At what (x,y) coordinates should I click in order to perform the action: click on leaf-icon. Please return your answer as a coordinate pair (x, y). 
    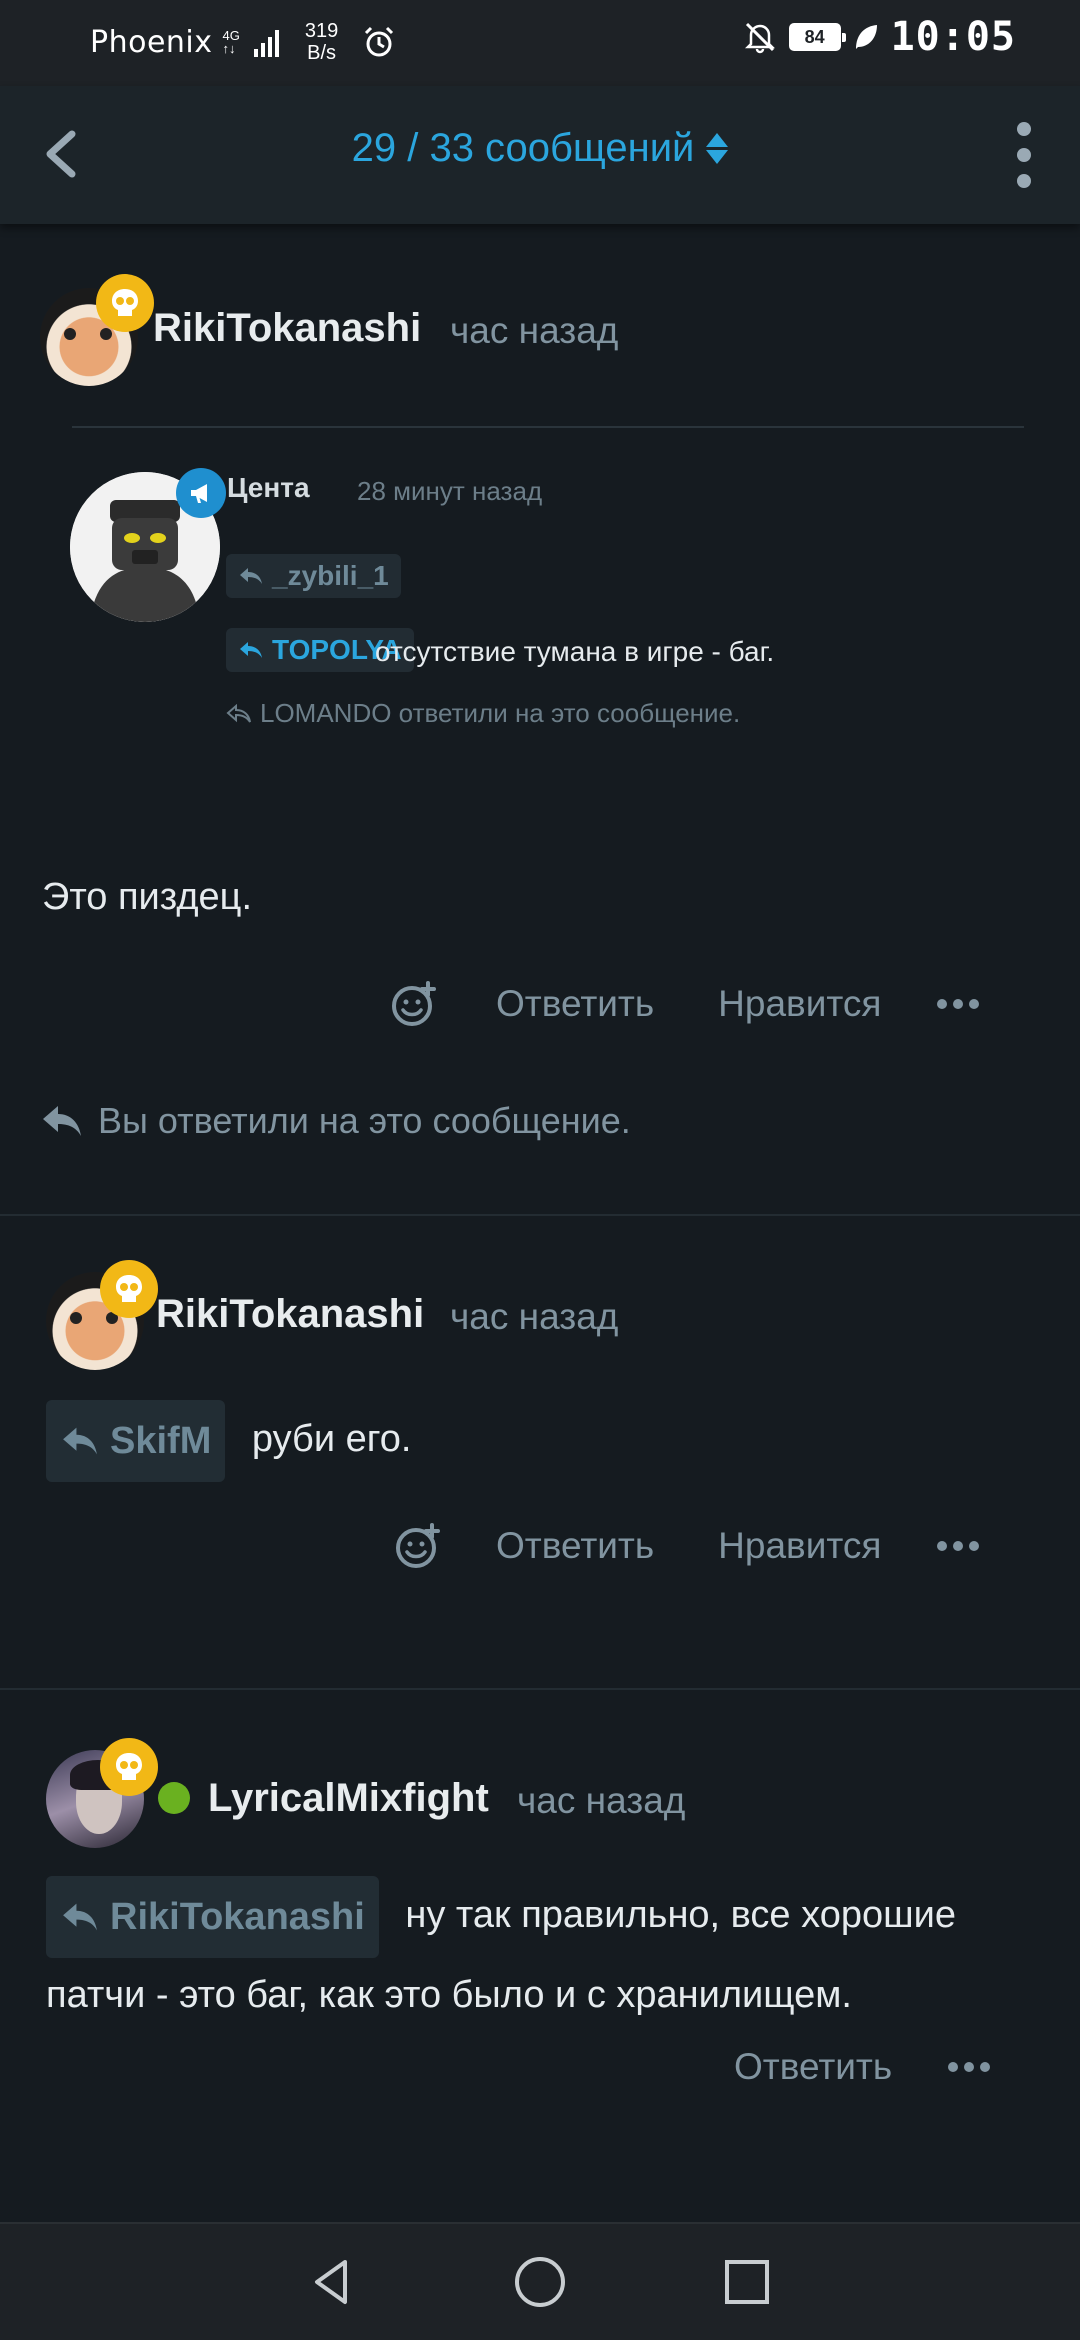
    Looking at the image, I should click on (866, 37).